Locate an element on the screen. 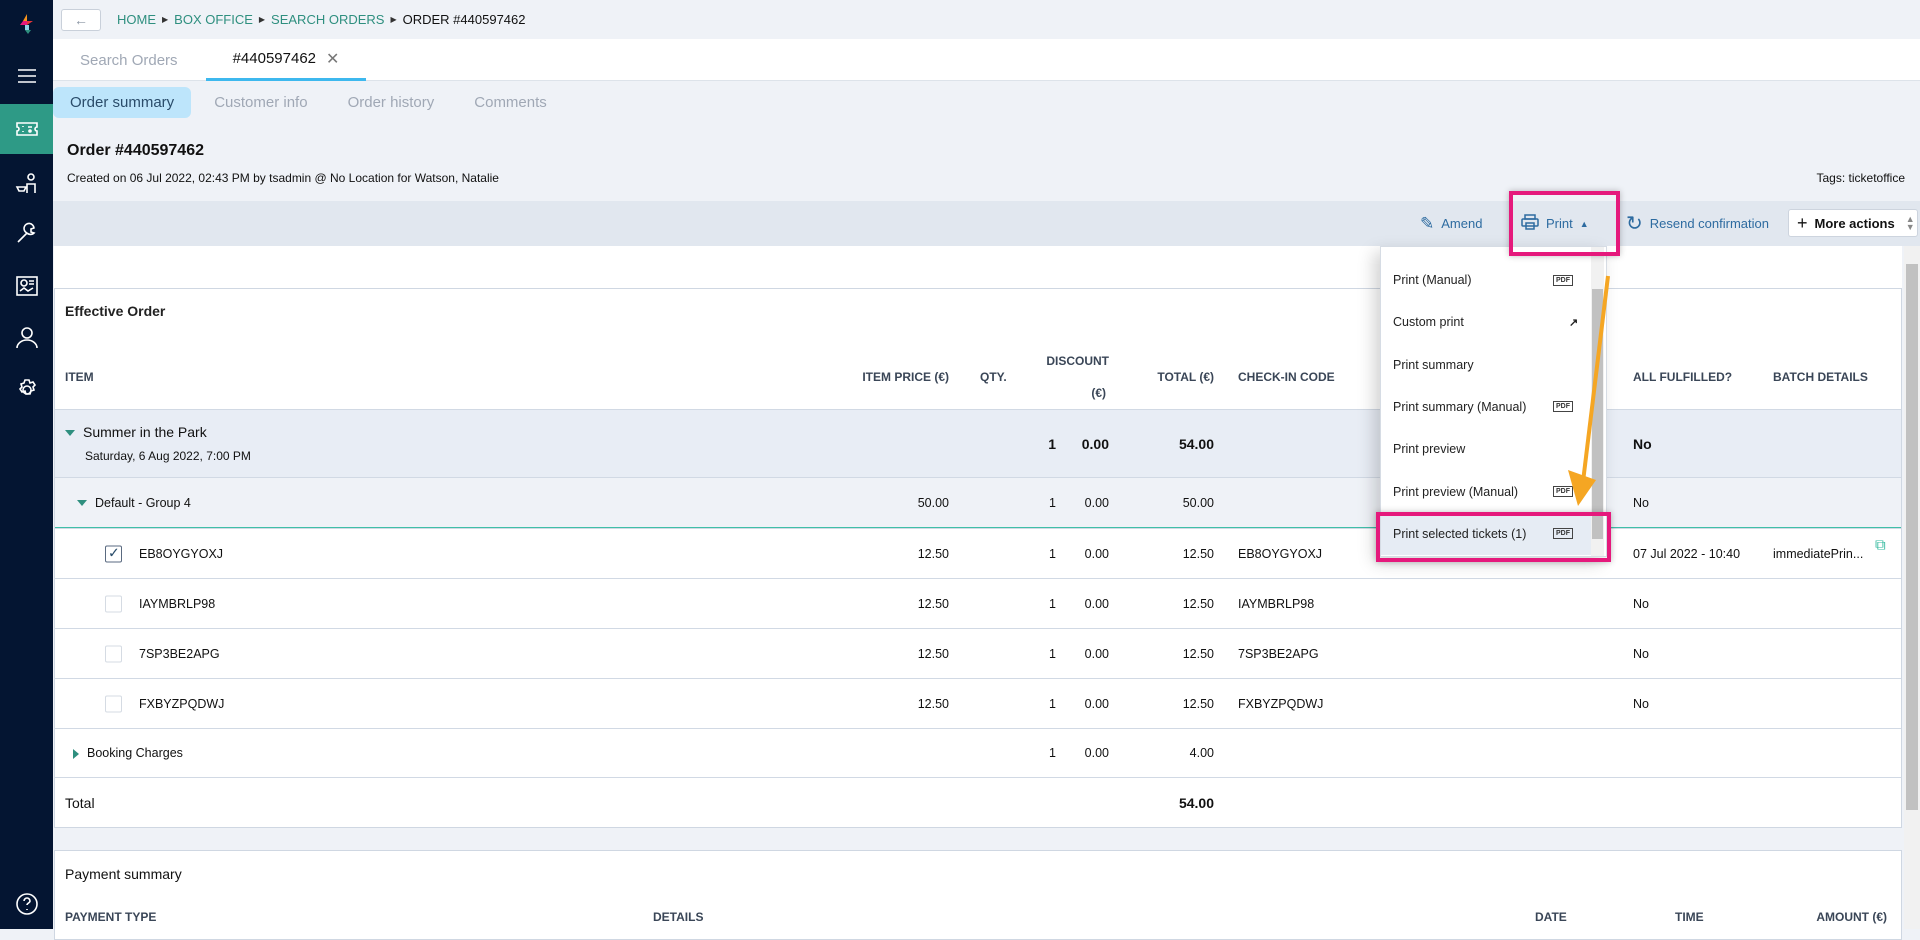 The image size is (1920, 940). col-item-price: ITEM PRICE (€) is located at coordinates (905, 377).